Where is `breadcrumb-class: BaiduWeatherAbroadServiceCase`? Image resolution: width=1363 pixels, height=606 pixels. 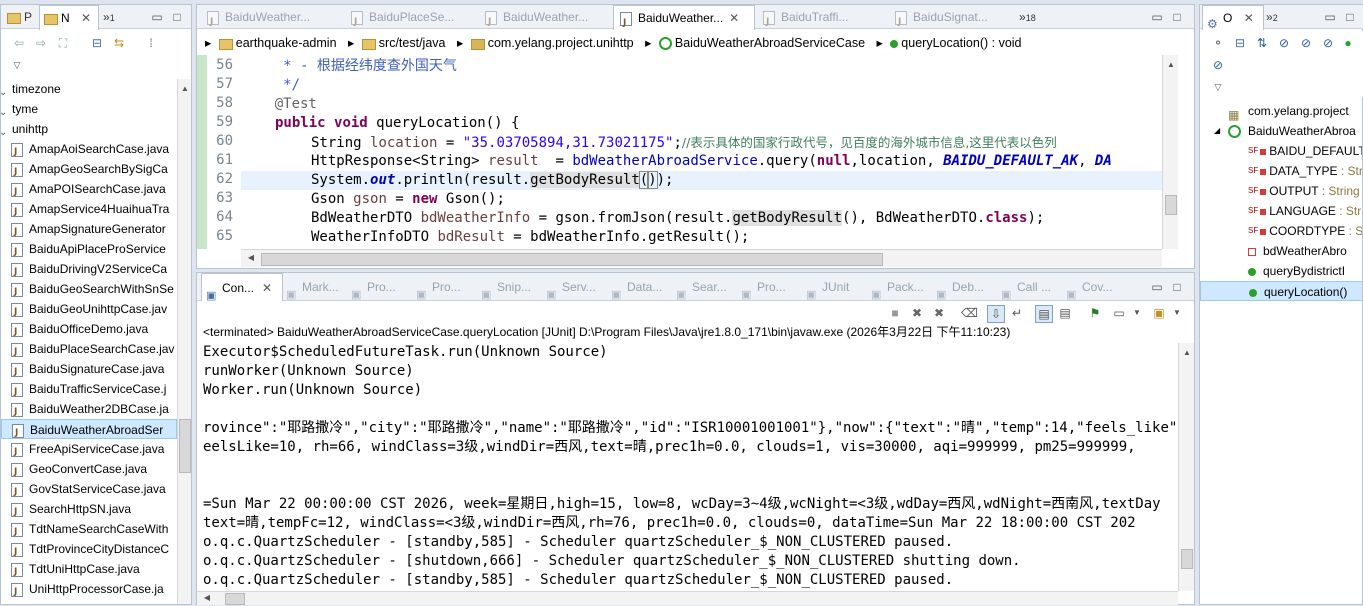 breadcrumb-class: BaiduWeatherAbroadServiceCase is located at coordinates (770, 43).